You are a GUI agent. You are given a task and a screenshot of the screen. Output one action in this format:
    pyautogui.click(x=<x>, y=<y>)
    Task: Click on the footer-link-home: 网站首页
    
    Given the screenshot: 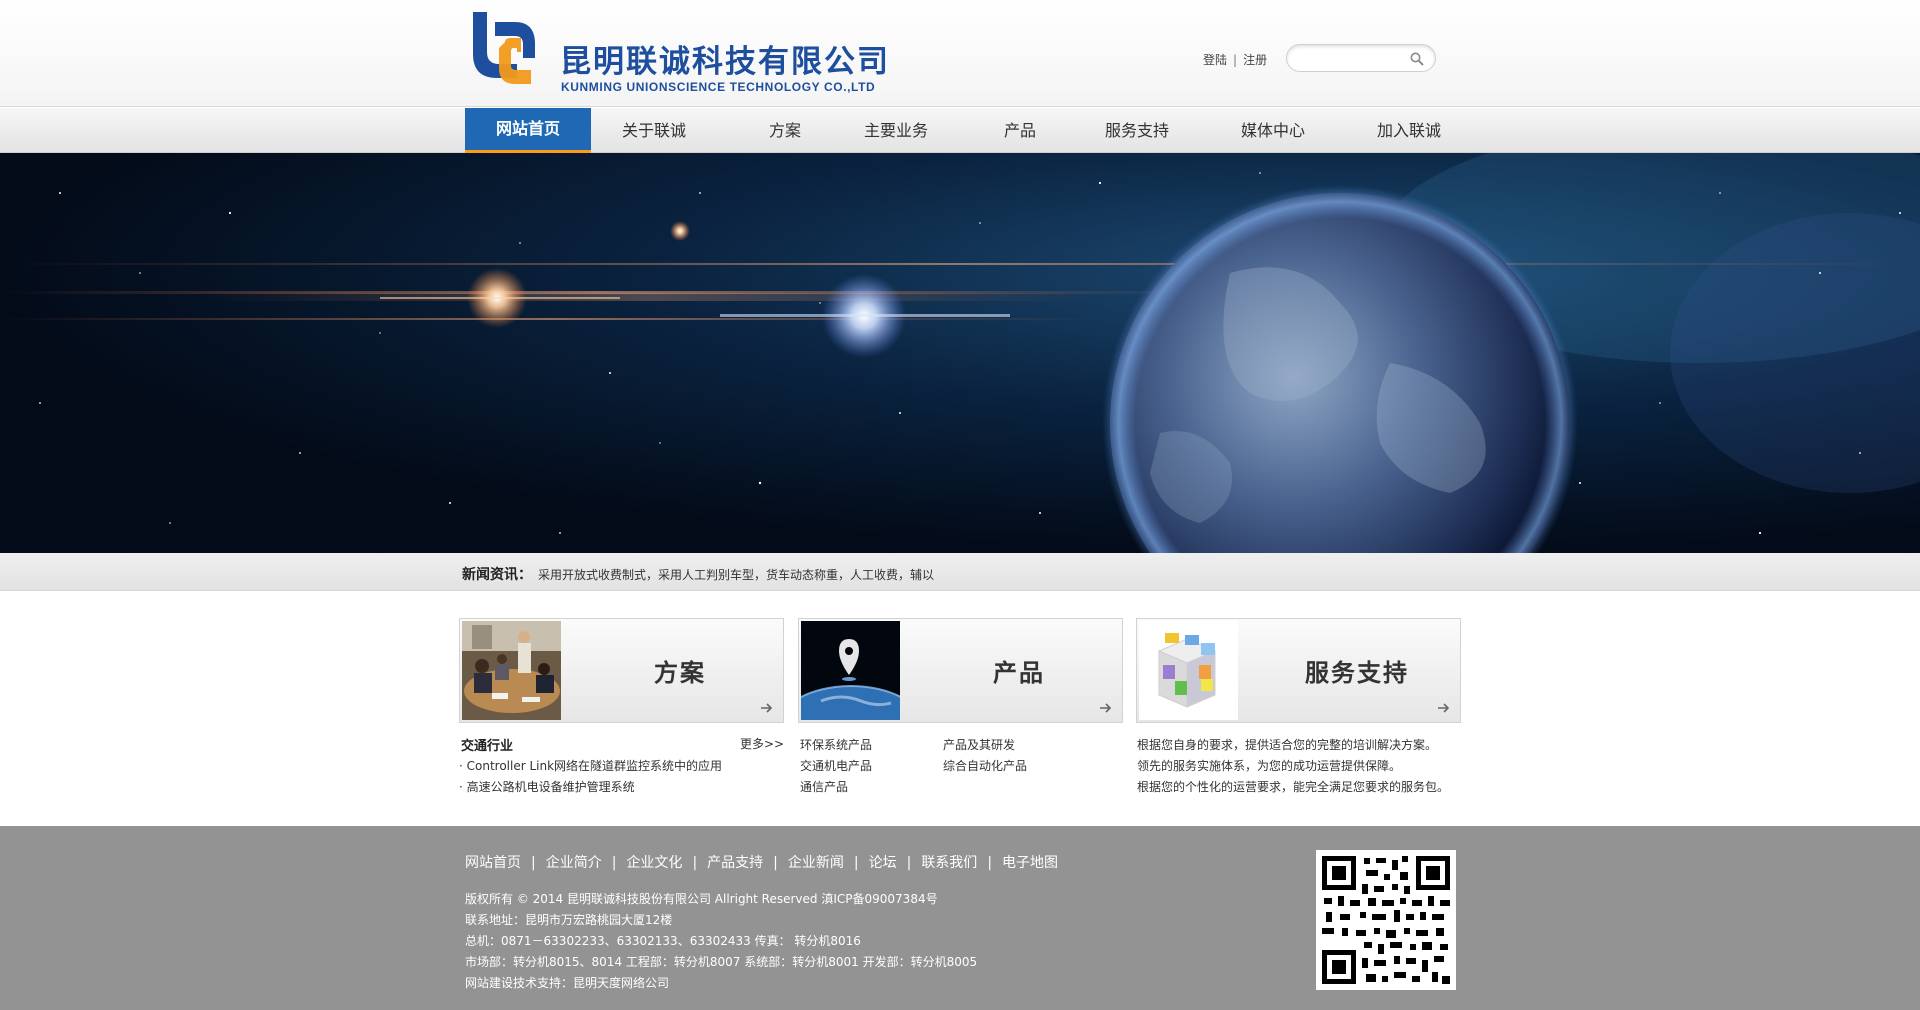 What is the action you would take?
    pyautogui.click(x=493, y=862)
    